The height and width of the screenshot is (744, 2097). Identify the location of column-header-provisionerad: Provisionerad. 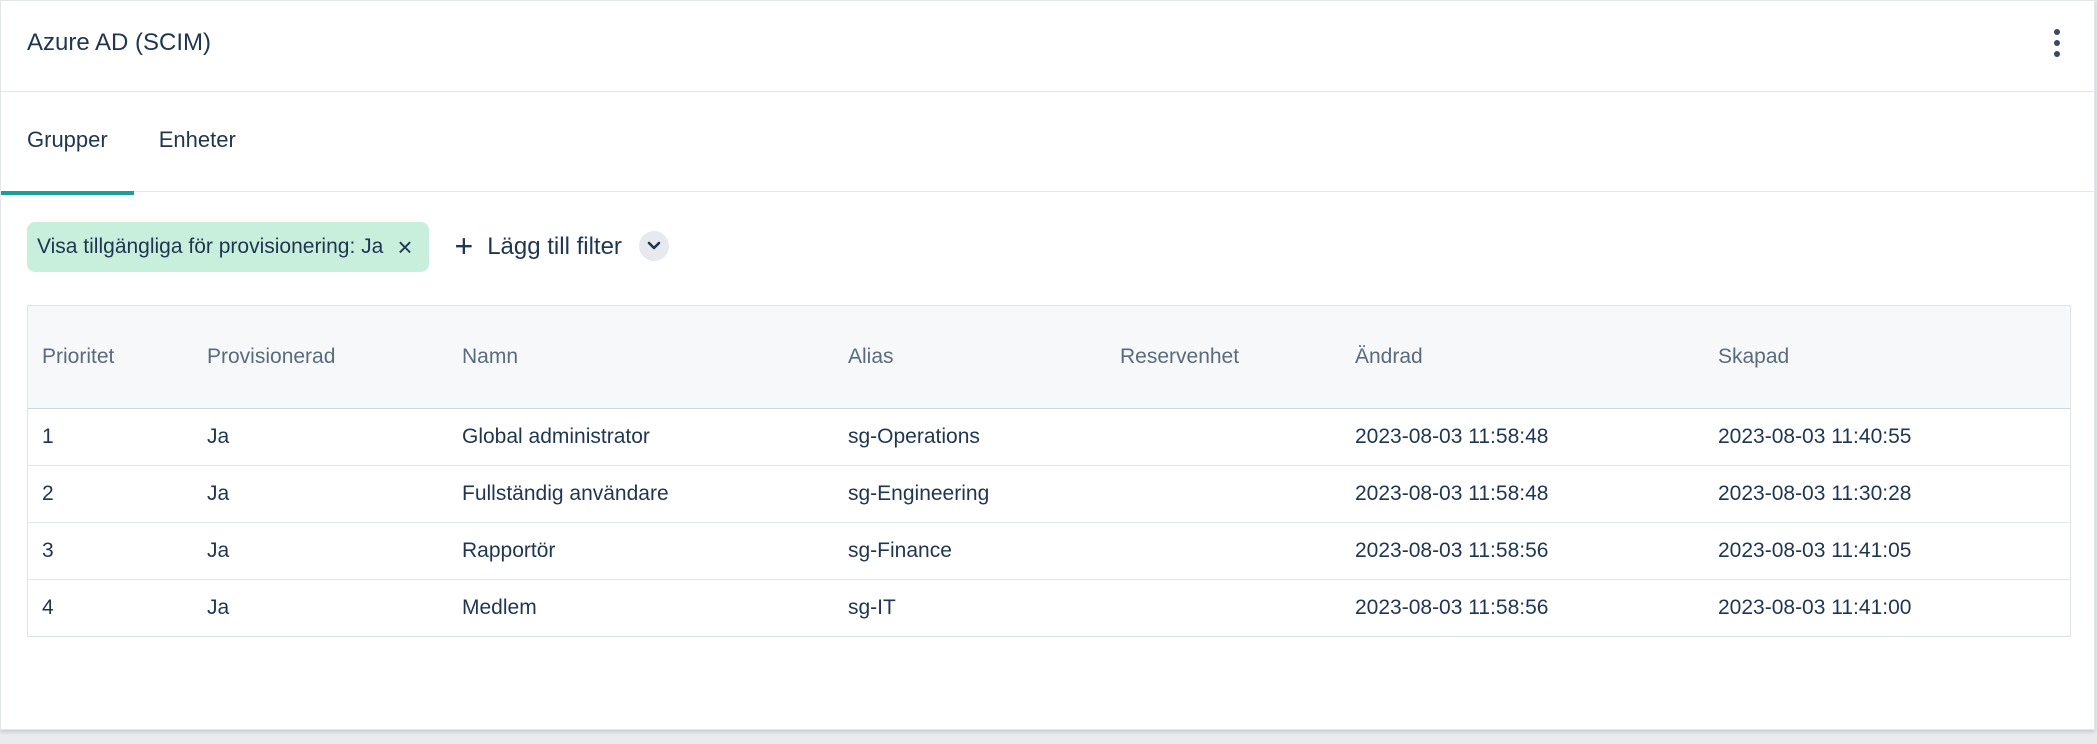
(320, 357).